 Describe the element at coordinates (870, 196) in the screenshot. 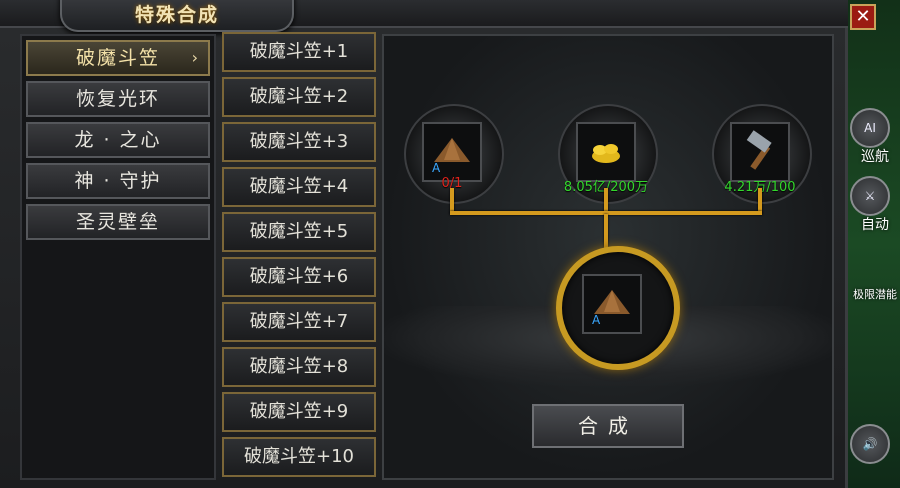

I see `swords-icon: ⚔` at that location.